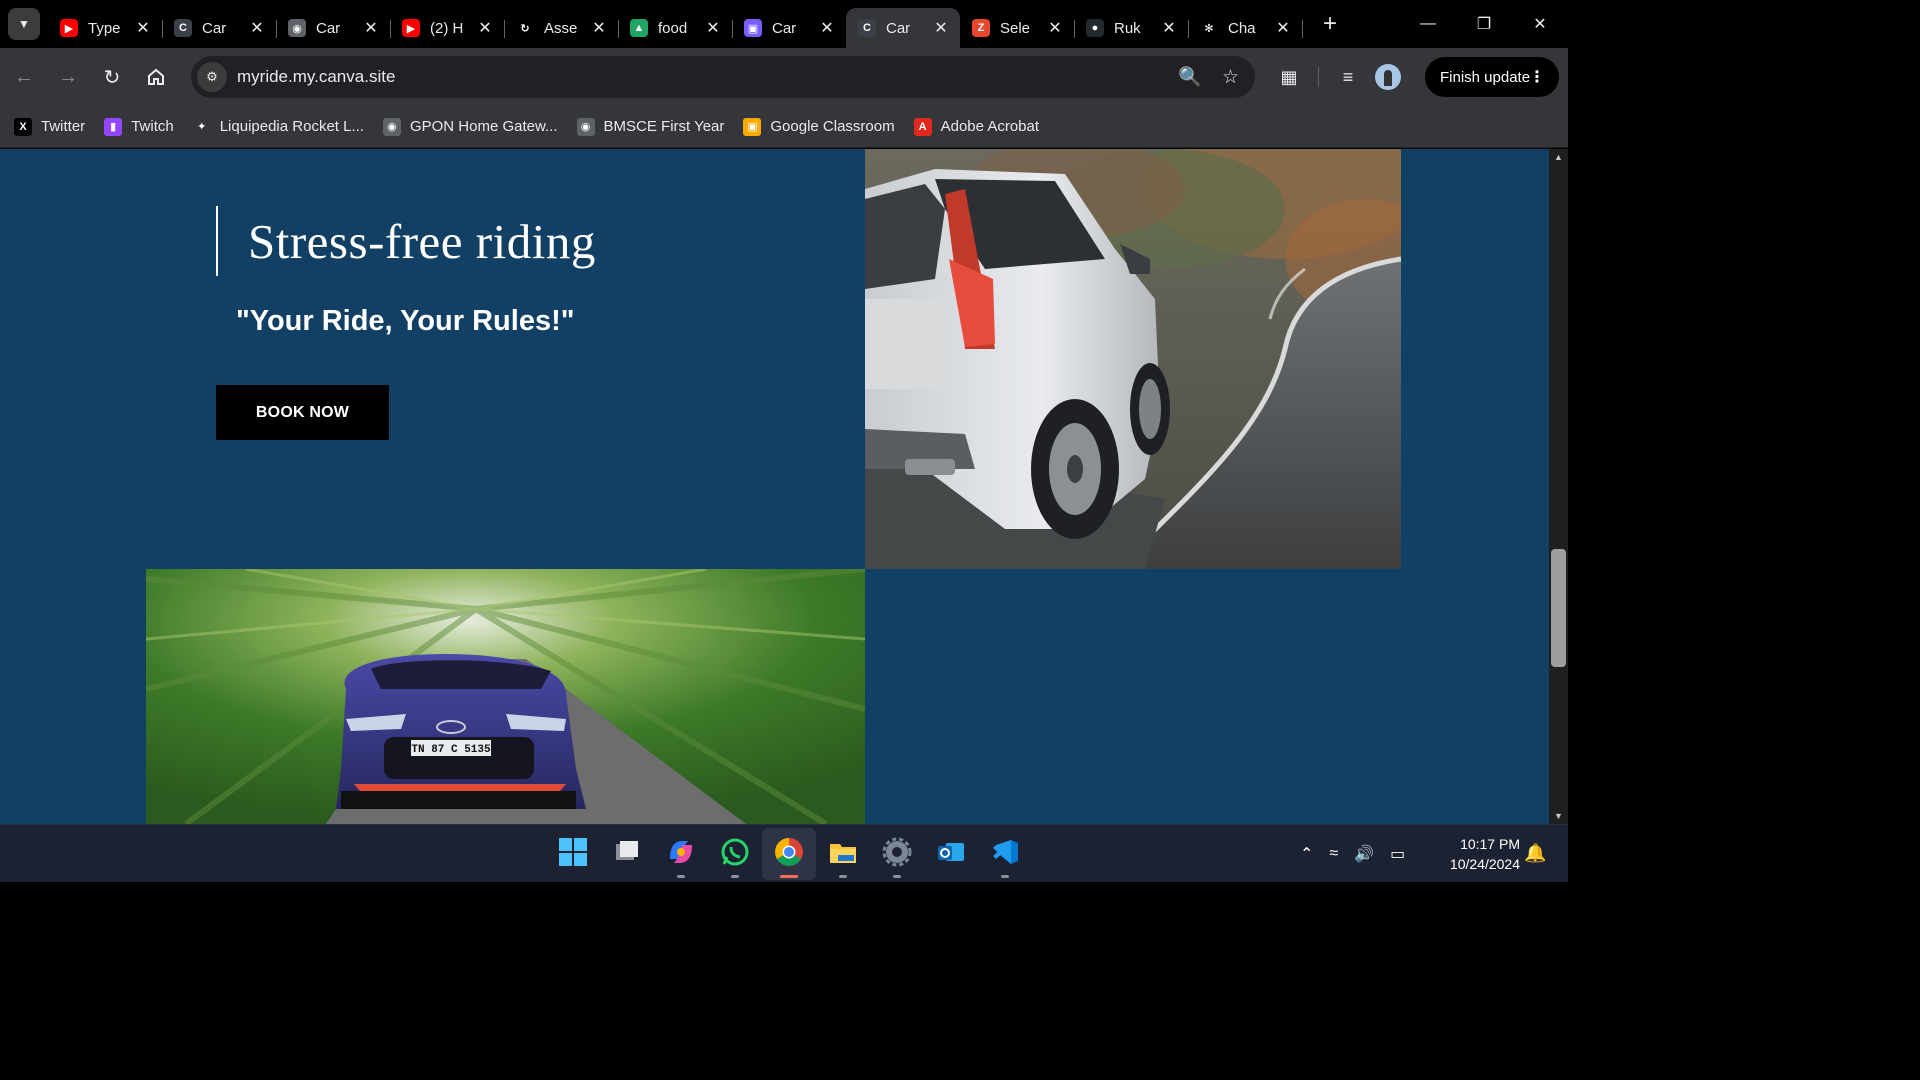  I want to click on home-button, so click(156, 77).